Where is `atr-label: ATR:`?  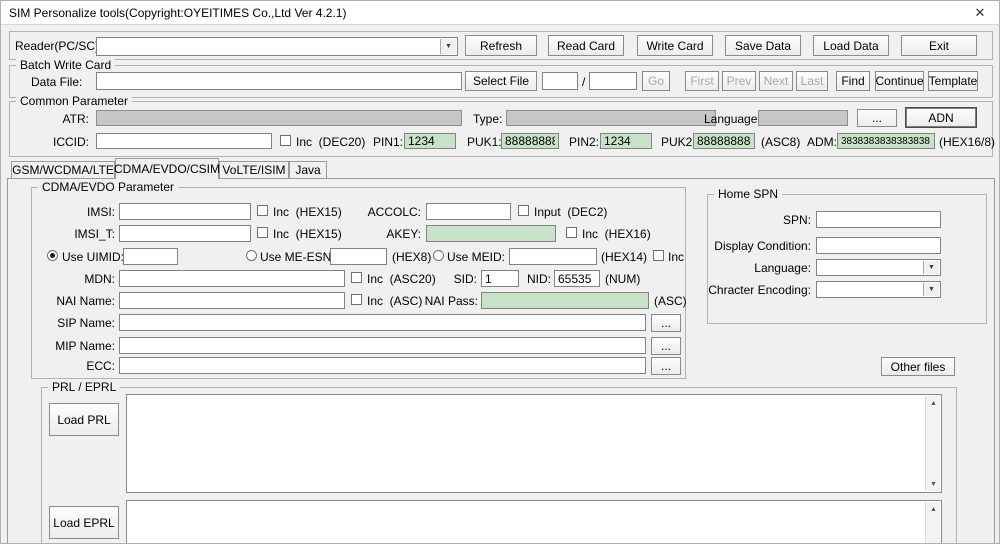
atr-label: ATR: is located at coordinates (75, 119).